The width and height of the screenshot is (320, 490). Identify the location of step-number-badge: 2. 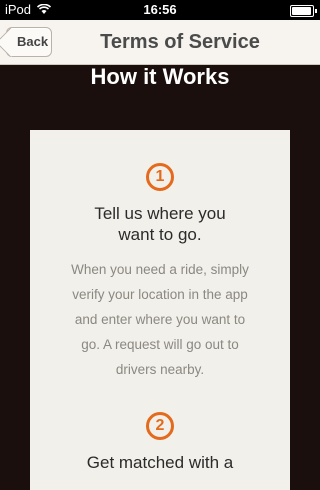
(160, 426).